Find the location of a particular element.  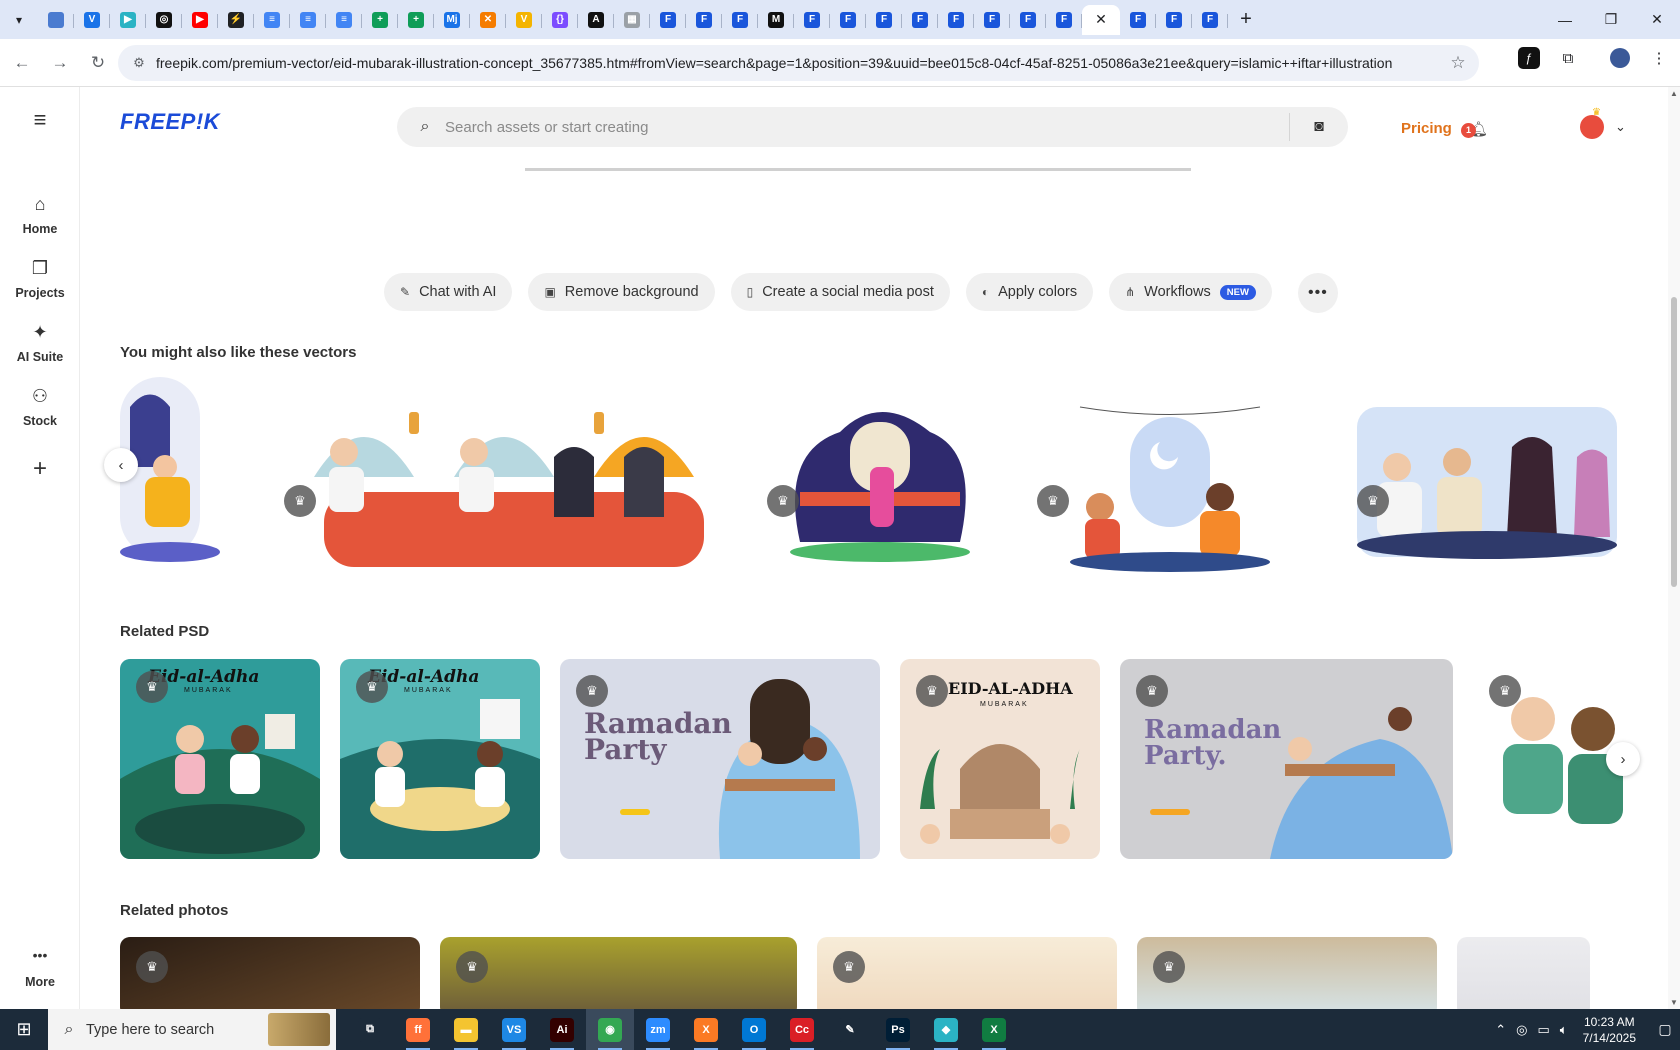

psd-card: EID-AL-ADHA MUBARAK ♛ is located at coordinates (1000, 759).